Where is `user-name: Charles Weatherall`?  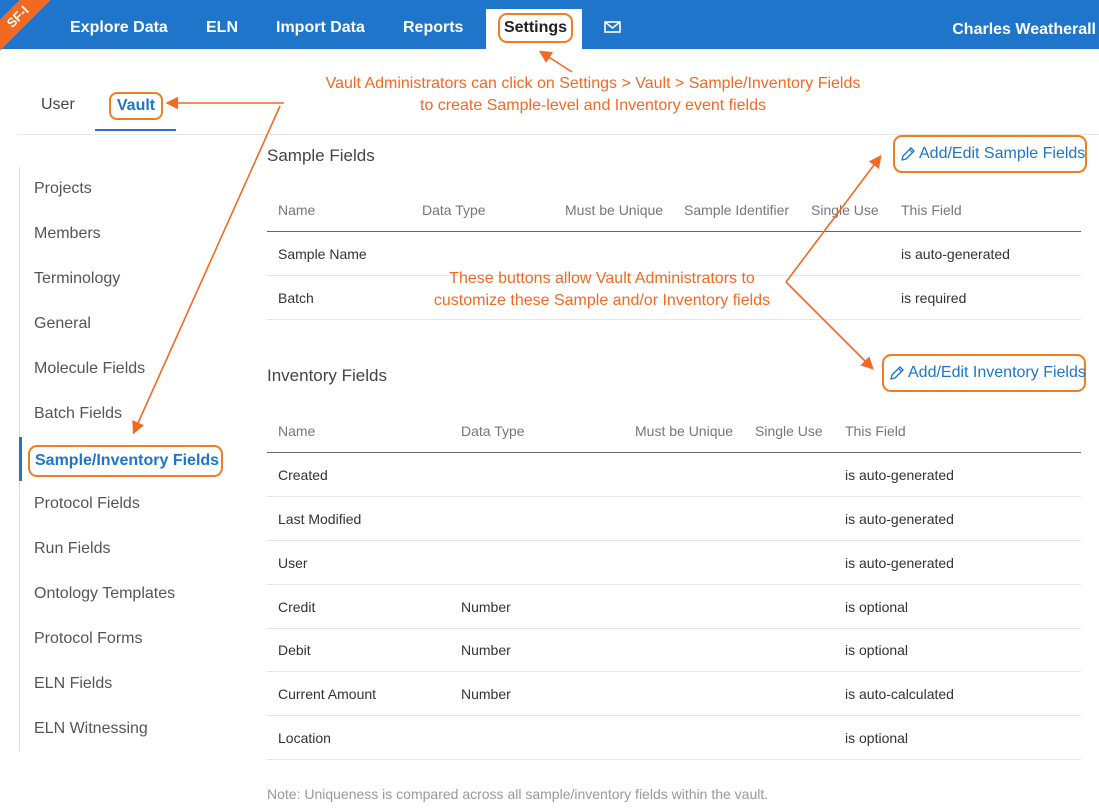
user-name: Charles Weatherall is located at coordinates (1024, 24).